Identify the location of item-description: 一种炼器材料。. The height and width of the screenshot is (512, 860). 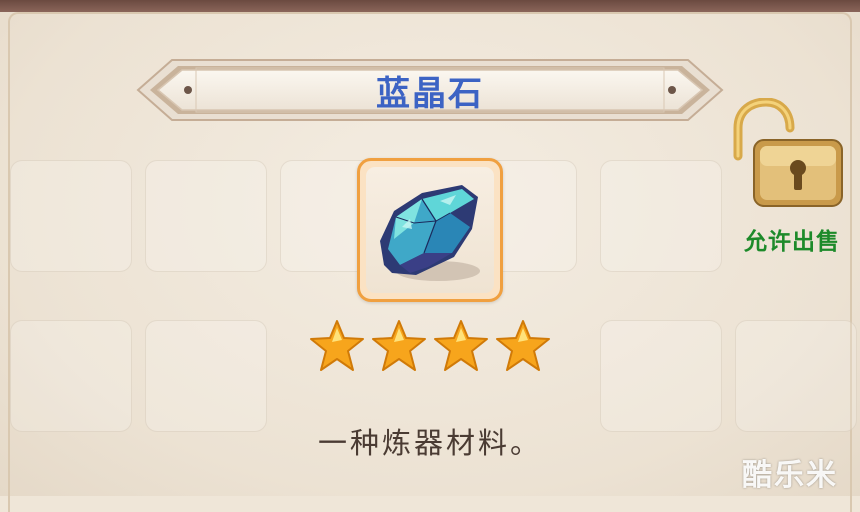
(429, 443).